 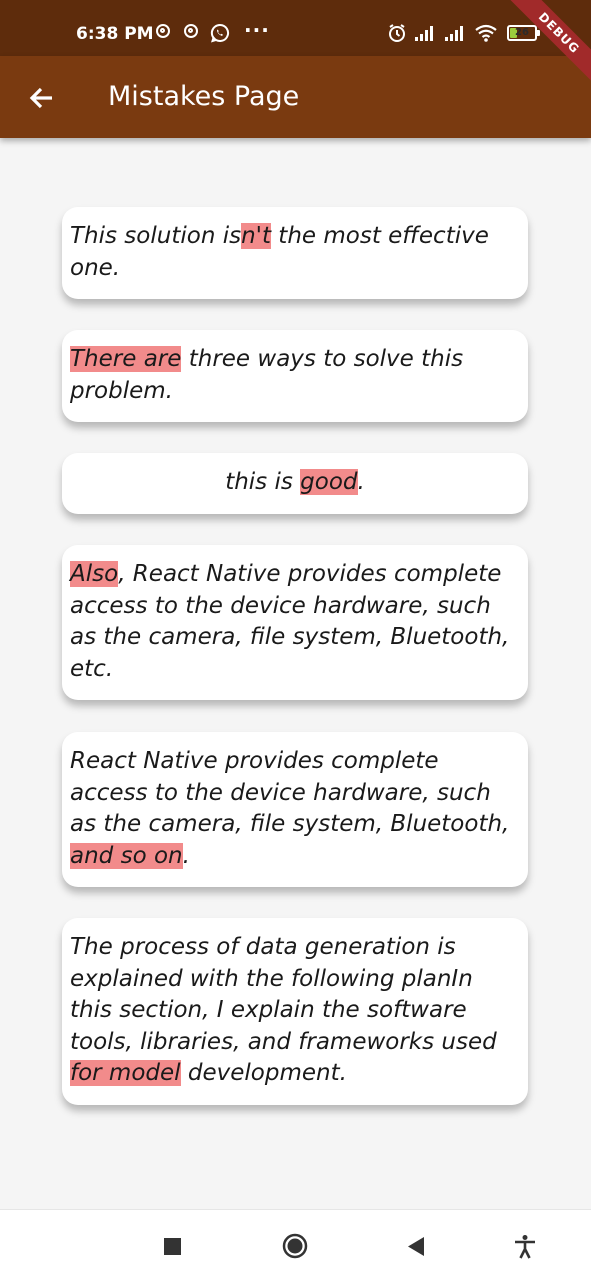 What do you see at coordinates (204, 96) in the screenshot?
I see `page-title: Mistakes Page` at bounding box center [204, 96].